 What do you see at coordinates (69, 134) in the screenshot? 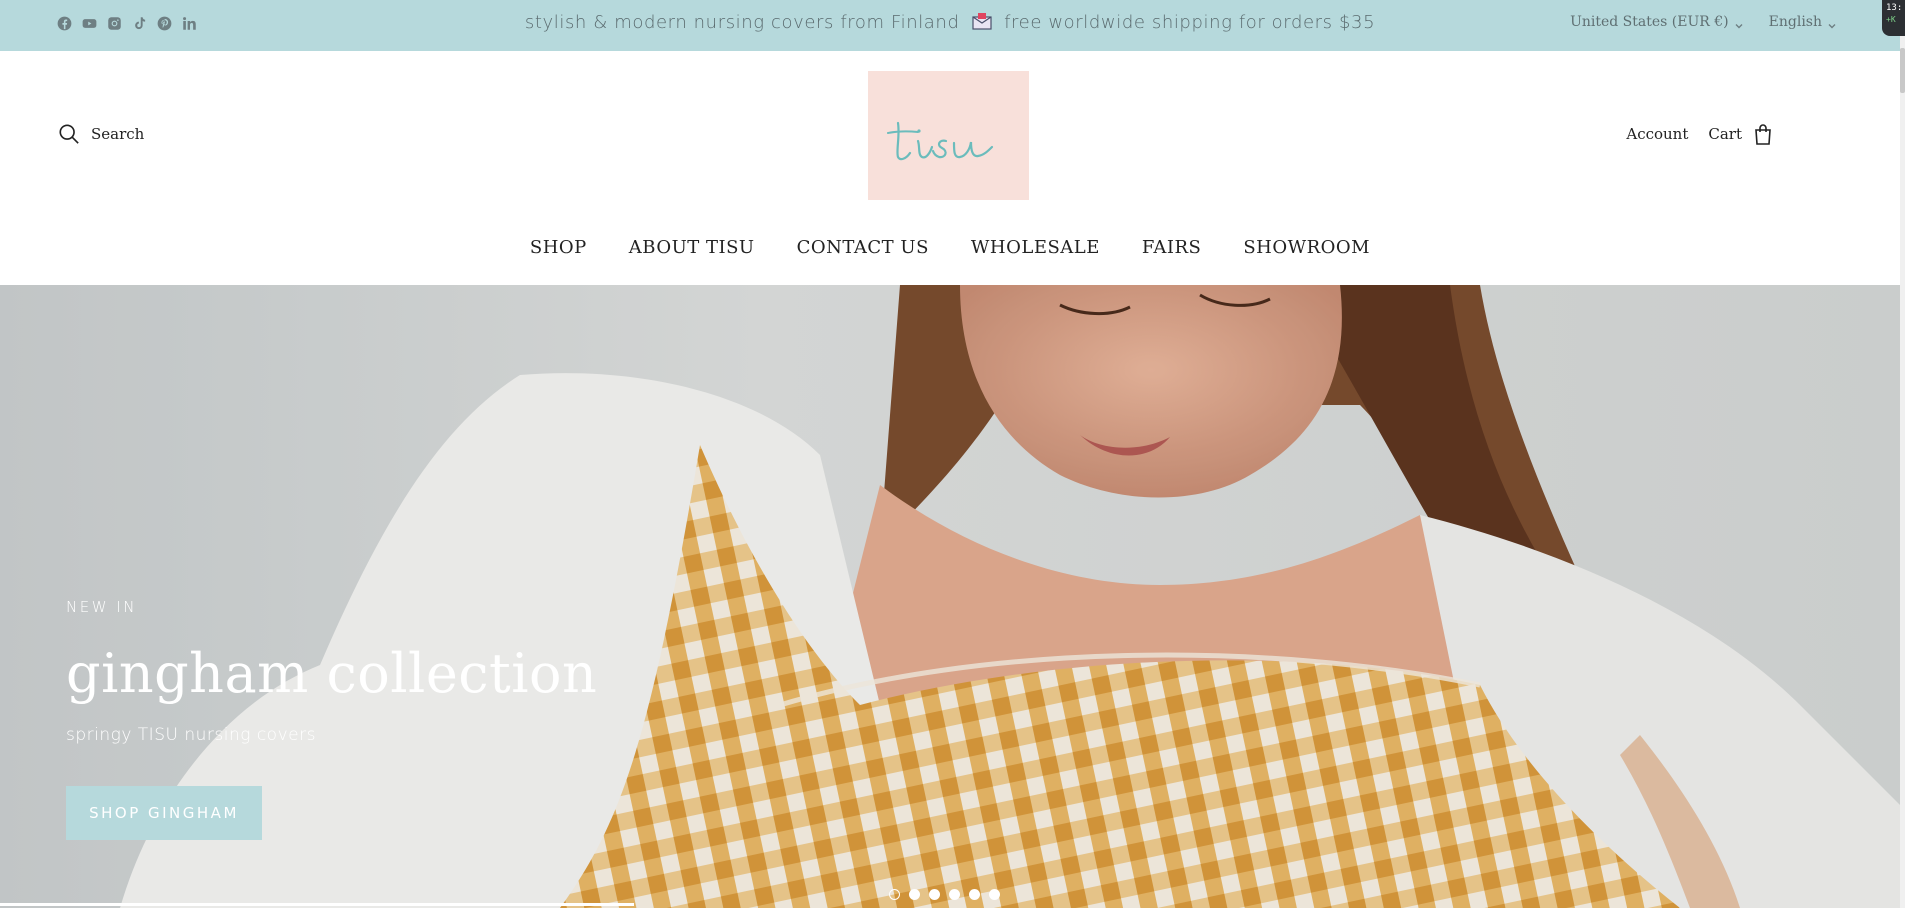
I see `search-icon` at bounding box center [69, 134].